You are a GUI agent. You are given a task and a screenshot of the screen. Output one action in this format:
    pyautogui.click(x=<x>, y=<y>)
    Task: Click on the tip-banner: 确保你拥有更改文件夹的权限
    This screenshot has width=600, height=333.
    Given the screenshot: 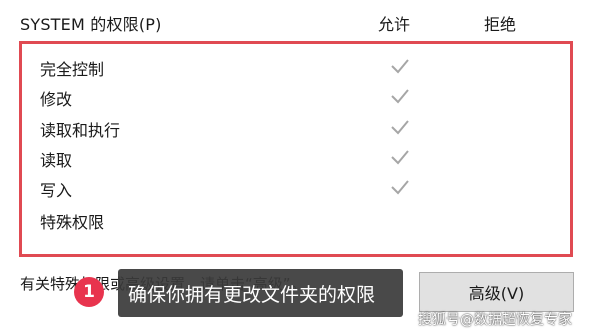 What is the action you would take?
    pyautogui.click(x=260, y=293)
    